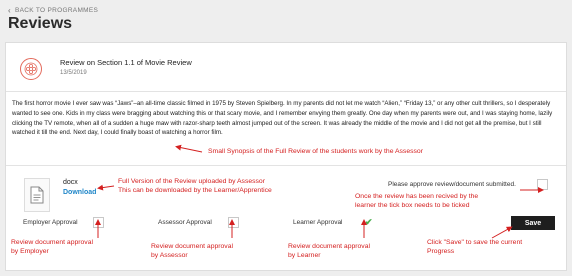 The image size is (572, 276). What do you see at coordinates (369, 222) in the screenshot?
I see `checkmark-icon: ✔` at bounding box center [369, 222].